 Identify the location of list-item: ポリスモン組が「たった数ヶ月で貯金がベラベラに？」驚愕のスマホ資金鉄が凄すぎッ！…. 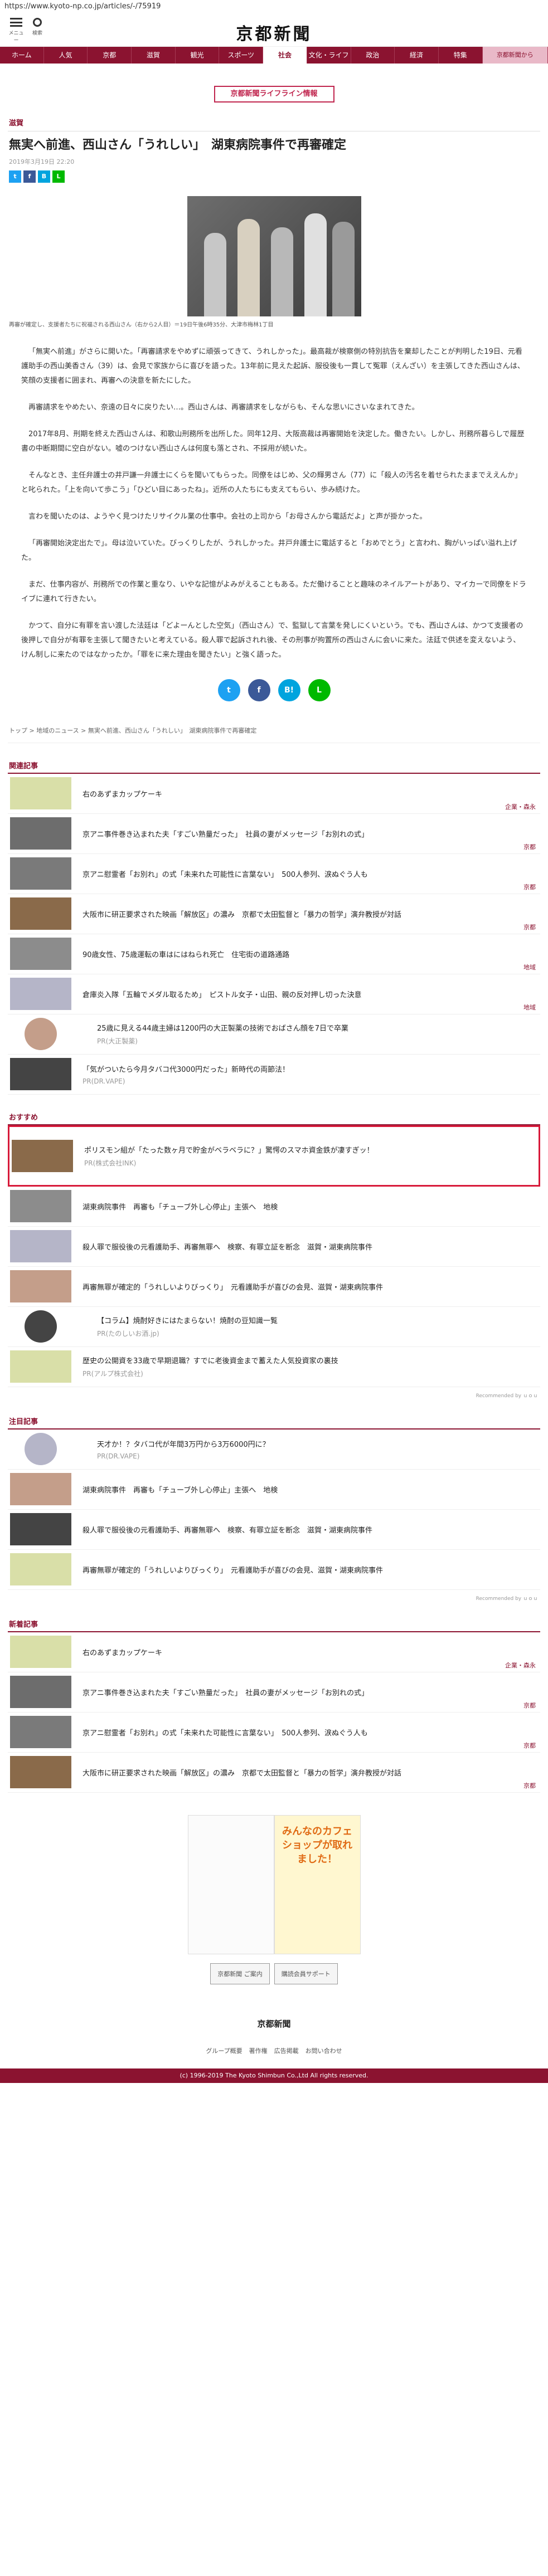
(274, 1156).